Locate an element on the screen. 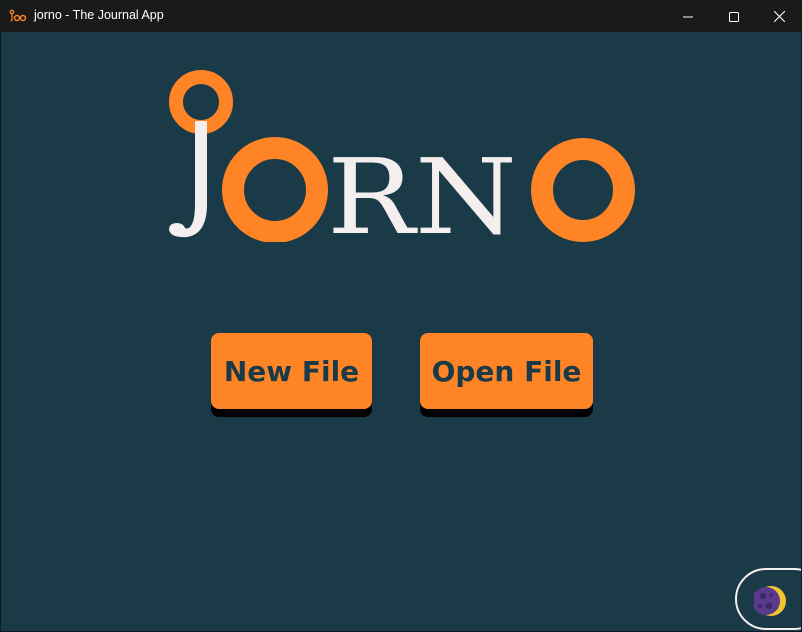 The height and width of the screenshot is (632, 802). window-title: jorno - The Journal App is located at coordinates (99, 15).